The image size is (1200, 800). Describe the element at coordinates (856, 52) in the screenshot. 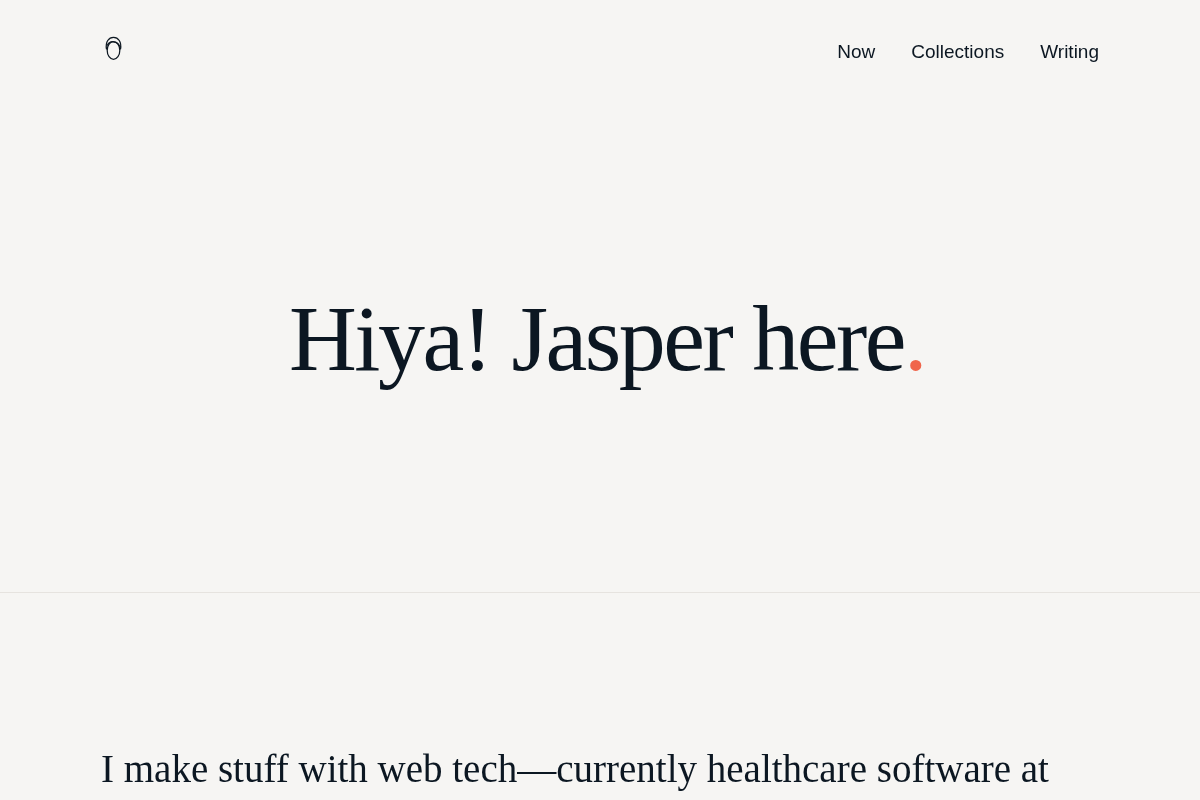

I see `nav-link: Now` at that location.